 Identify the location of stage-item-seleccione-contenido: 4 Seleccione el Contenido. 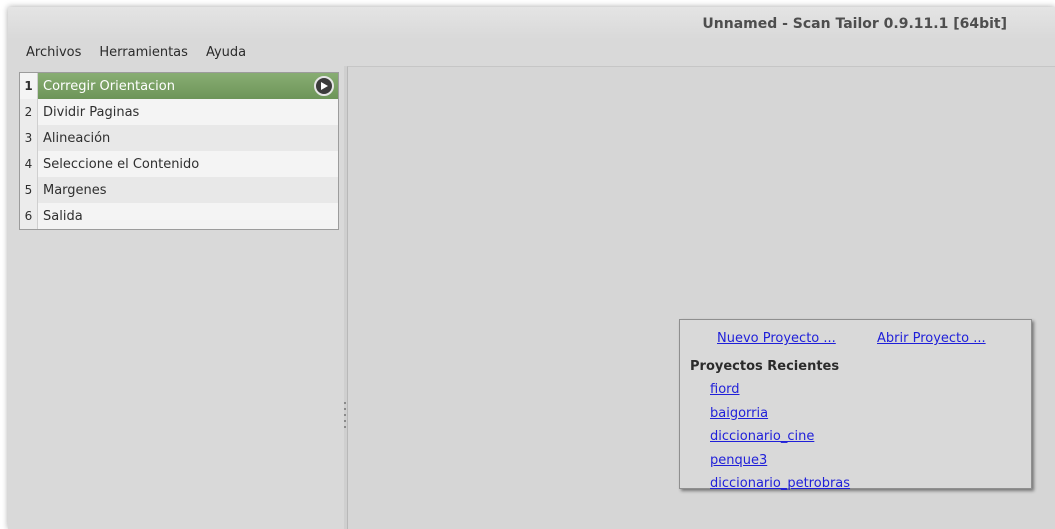
(179, 164).